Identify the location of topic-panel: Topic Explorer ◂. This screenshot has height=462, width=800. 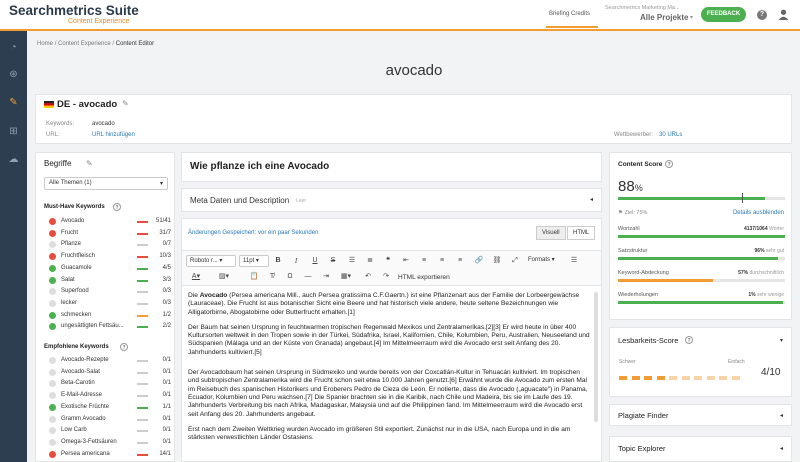
(700, 449).